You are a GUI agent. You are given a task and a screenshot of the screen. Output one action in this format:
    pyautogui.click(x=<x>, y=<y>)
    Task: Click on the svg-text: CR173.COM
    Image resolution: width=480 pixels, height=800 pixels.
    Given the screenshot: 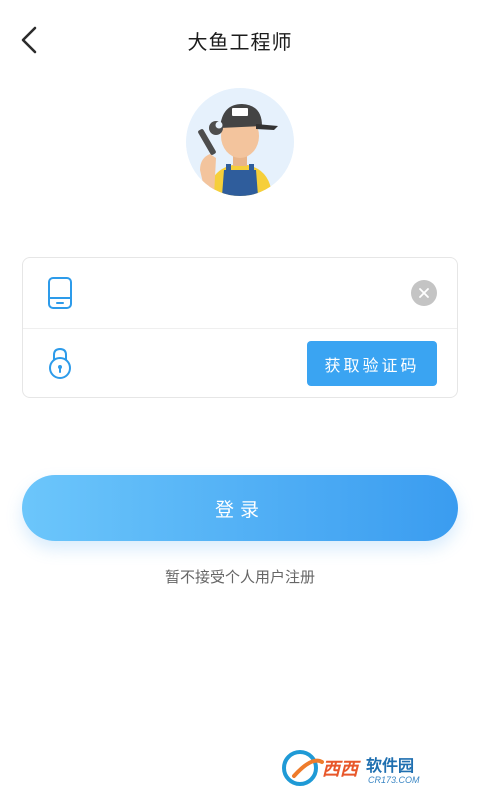 What is the action you would take?
    pyautogui.click(x=394, y=780)
    